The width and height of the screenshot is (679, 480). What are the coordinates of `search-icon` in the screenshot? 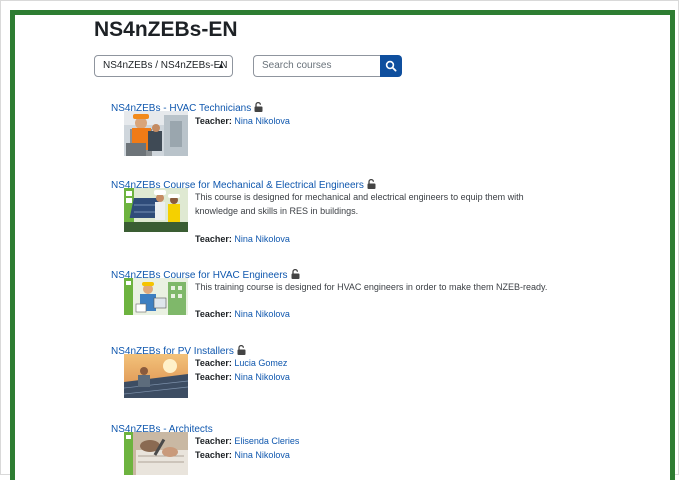 It's located at (391, 66).